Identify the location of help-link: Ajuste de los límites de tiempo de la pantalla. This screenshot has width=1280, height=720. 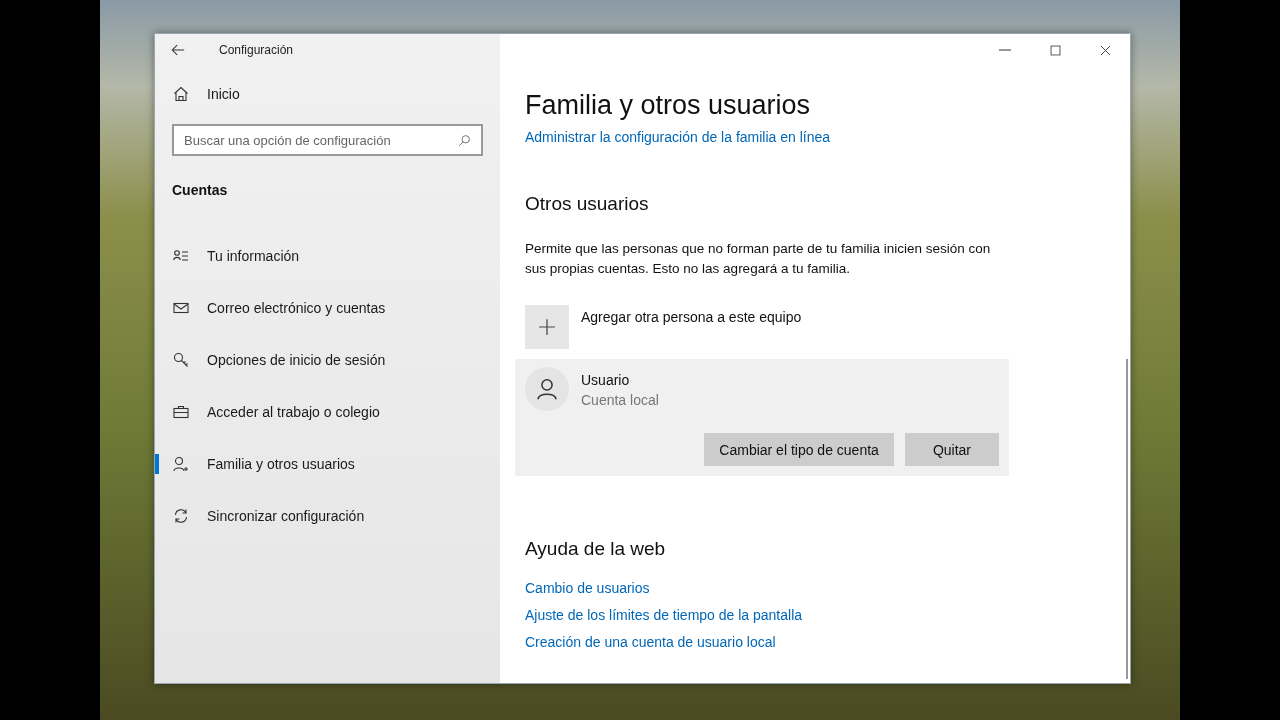
(664, 615).